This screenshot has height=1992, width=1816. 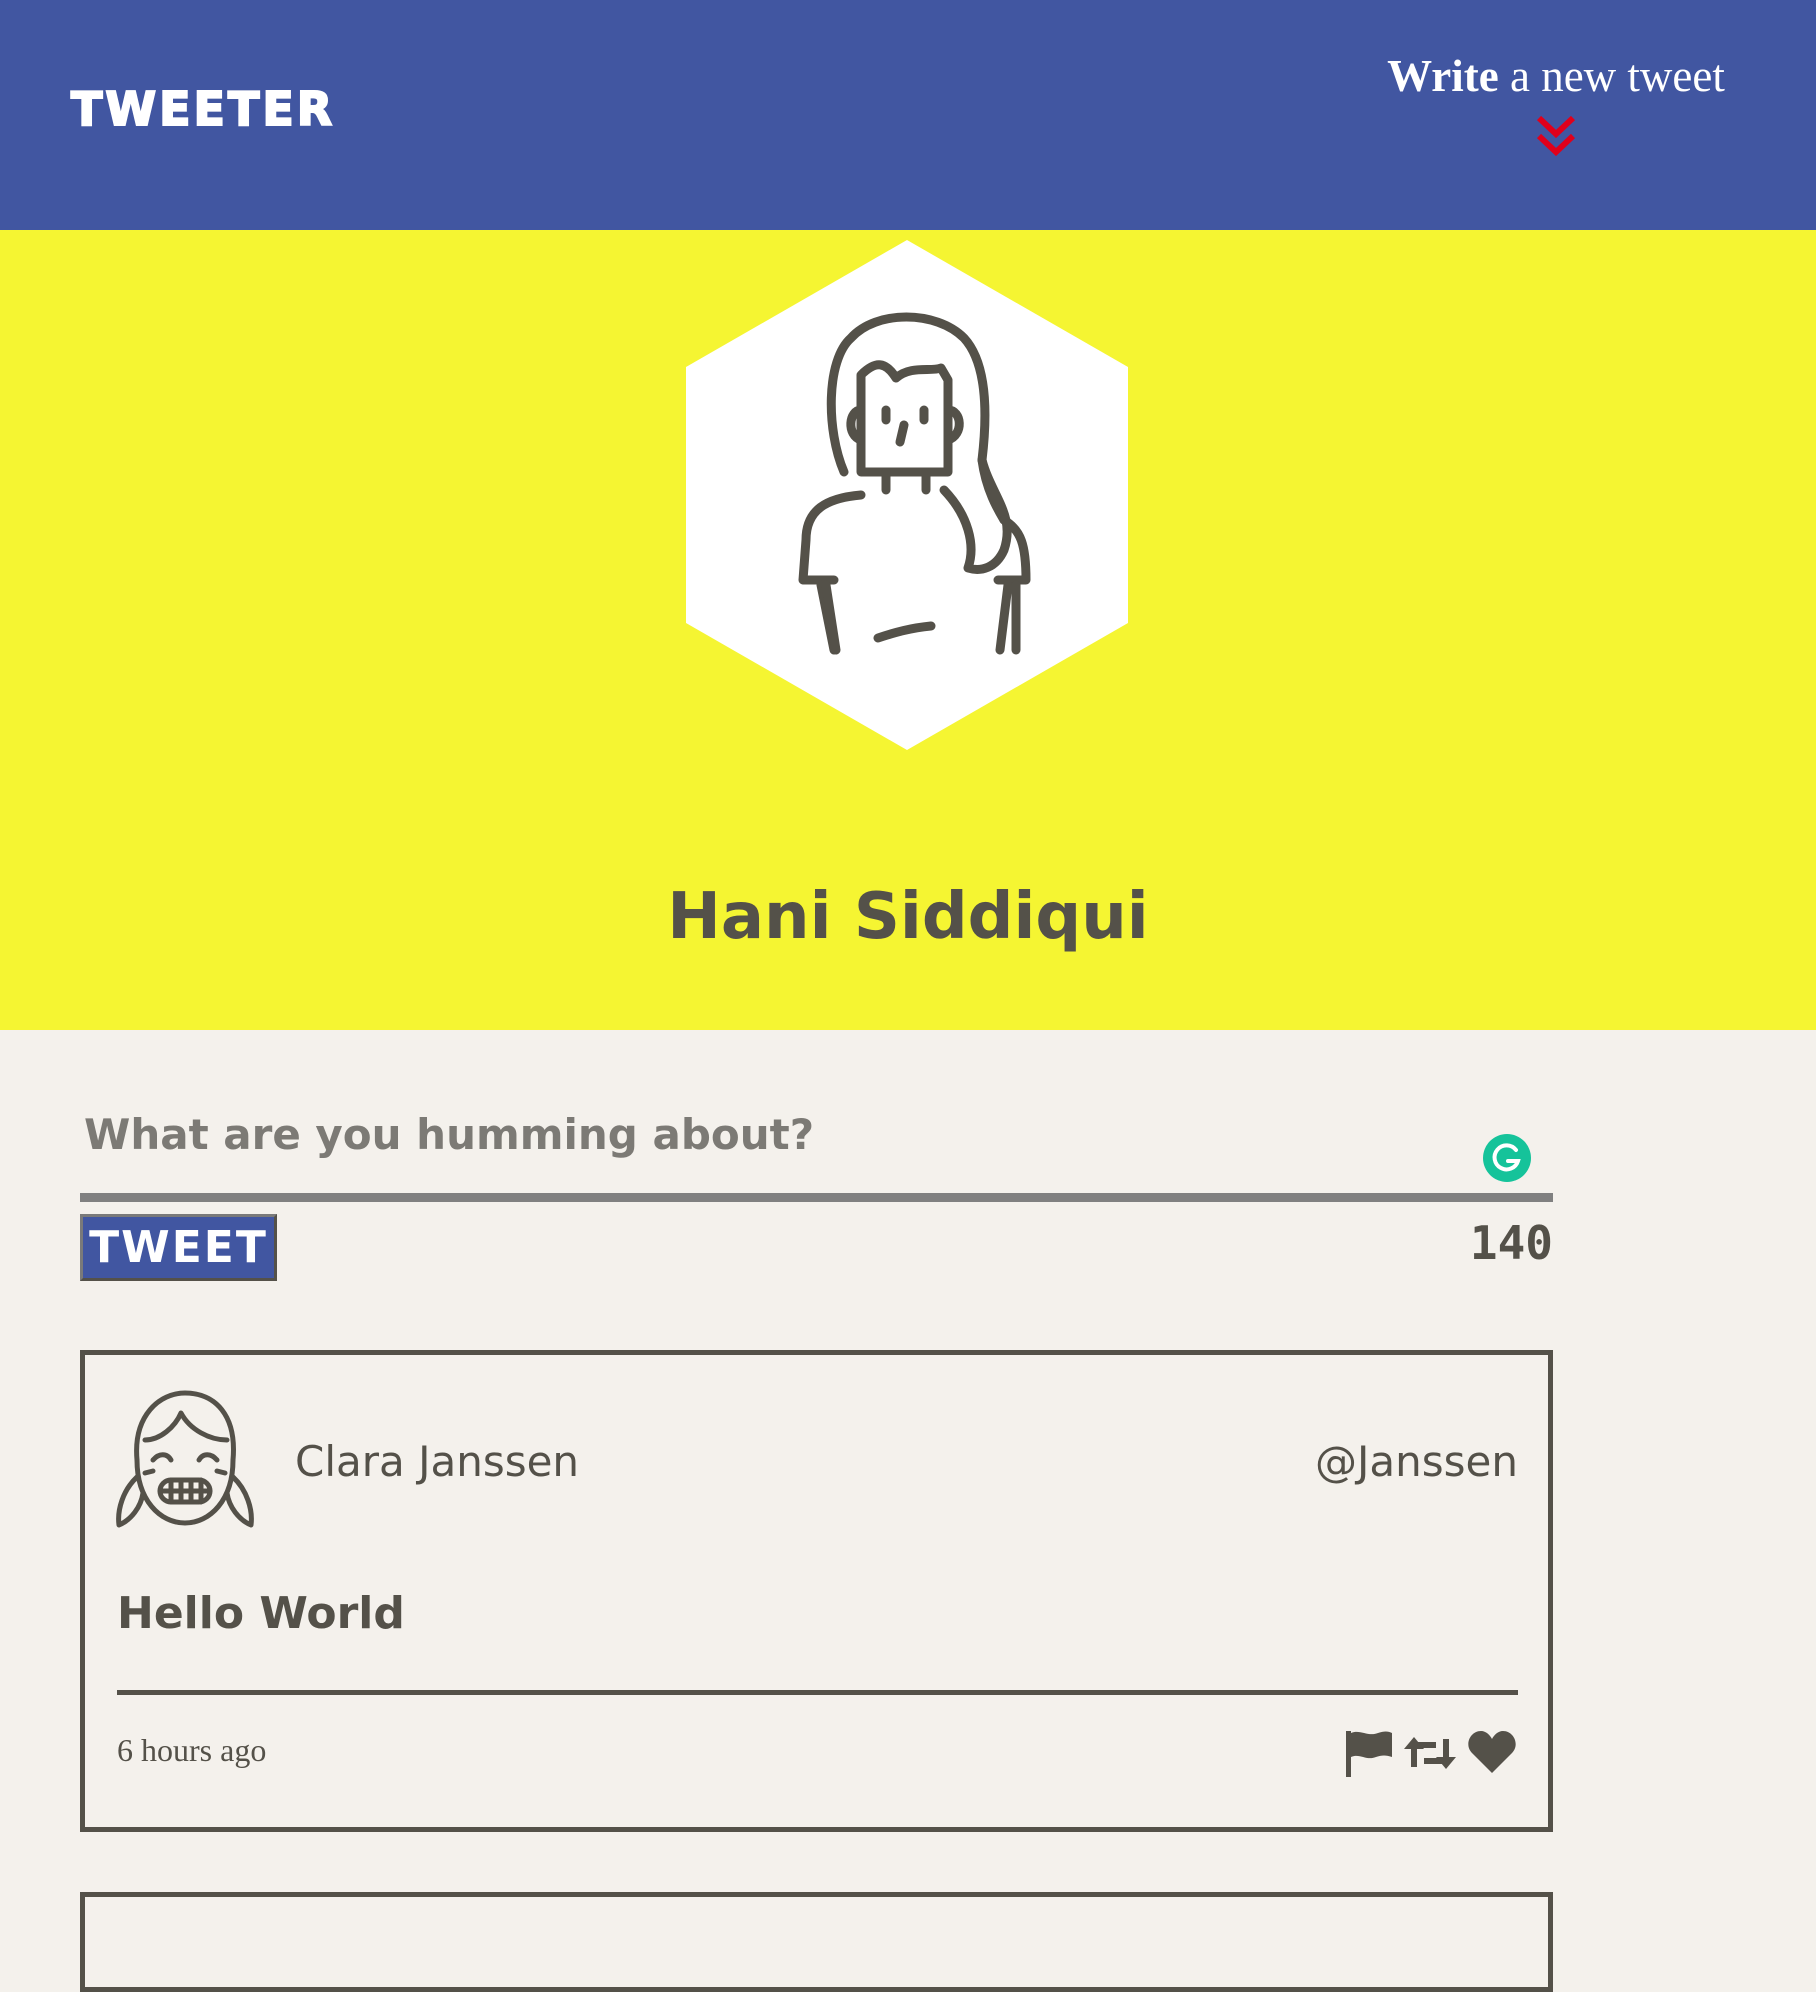 I want to click on flag-icon, so click(x=1368, y=1753).